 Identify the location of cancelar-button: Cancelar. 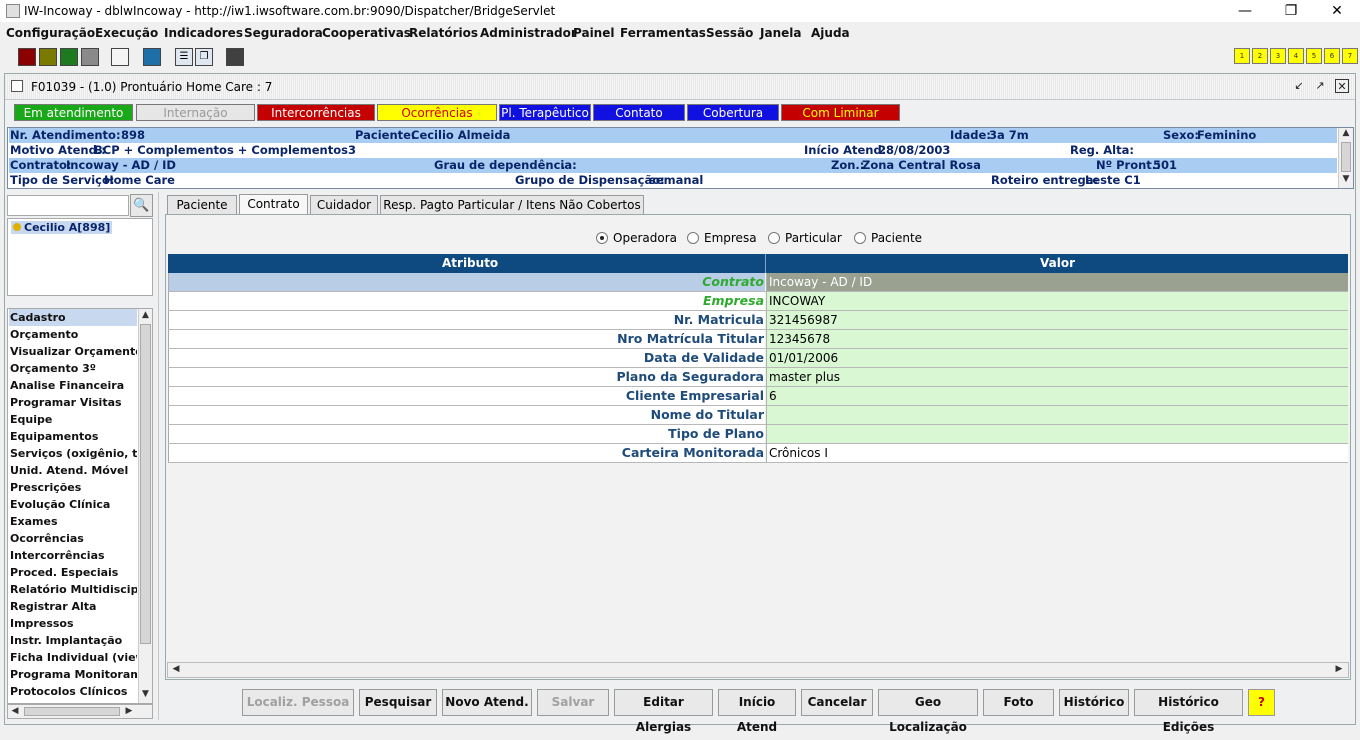
(837, 702).